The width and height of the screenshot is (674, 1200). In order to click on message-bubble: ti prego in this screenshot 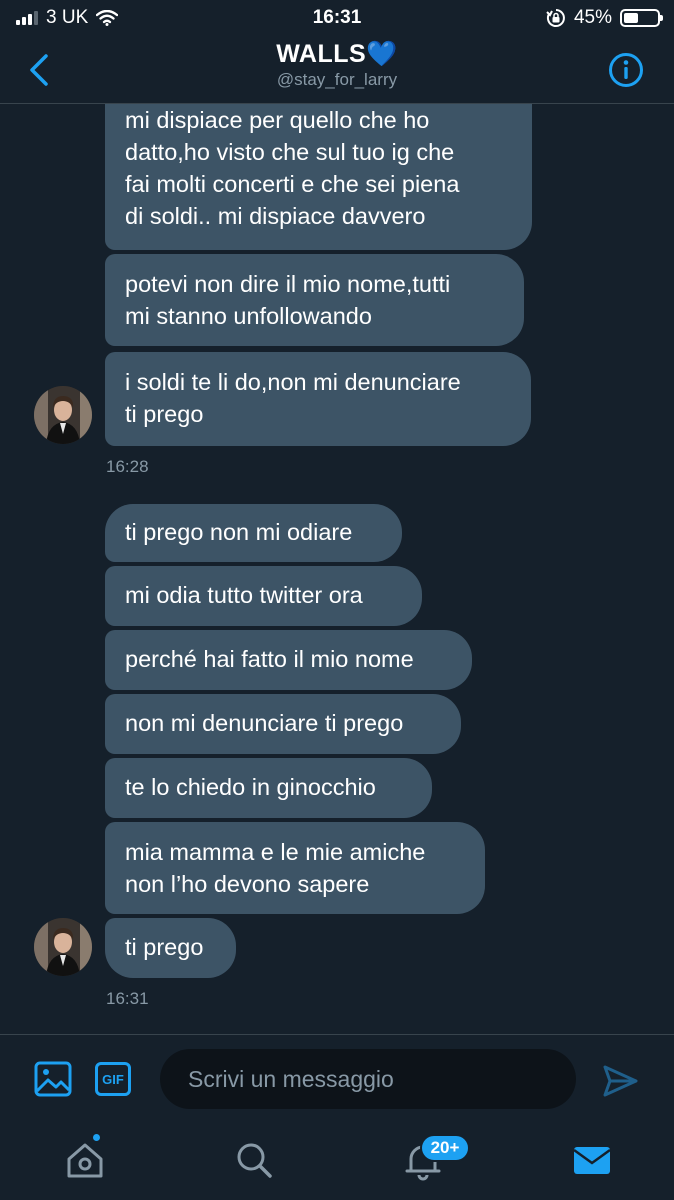, I will do `click(170, 948)`.